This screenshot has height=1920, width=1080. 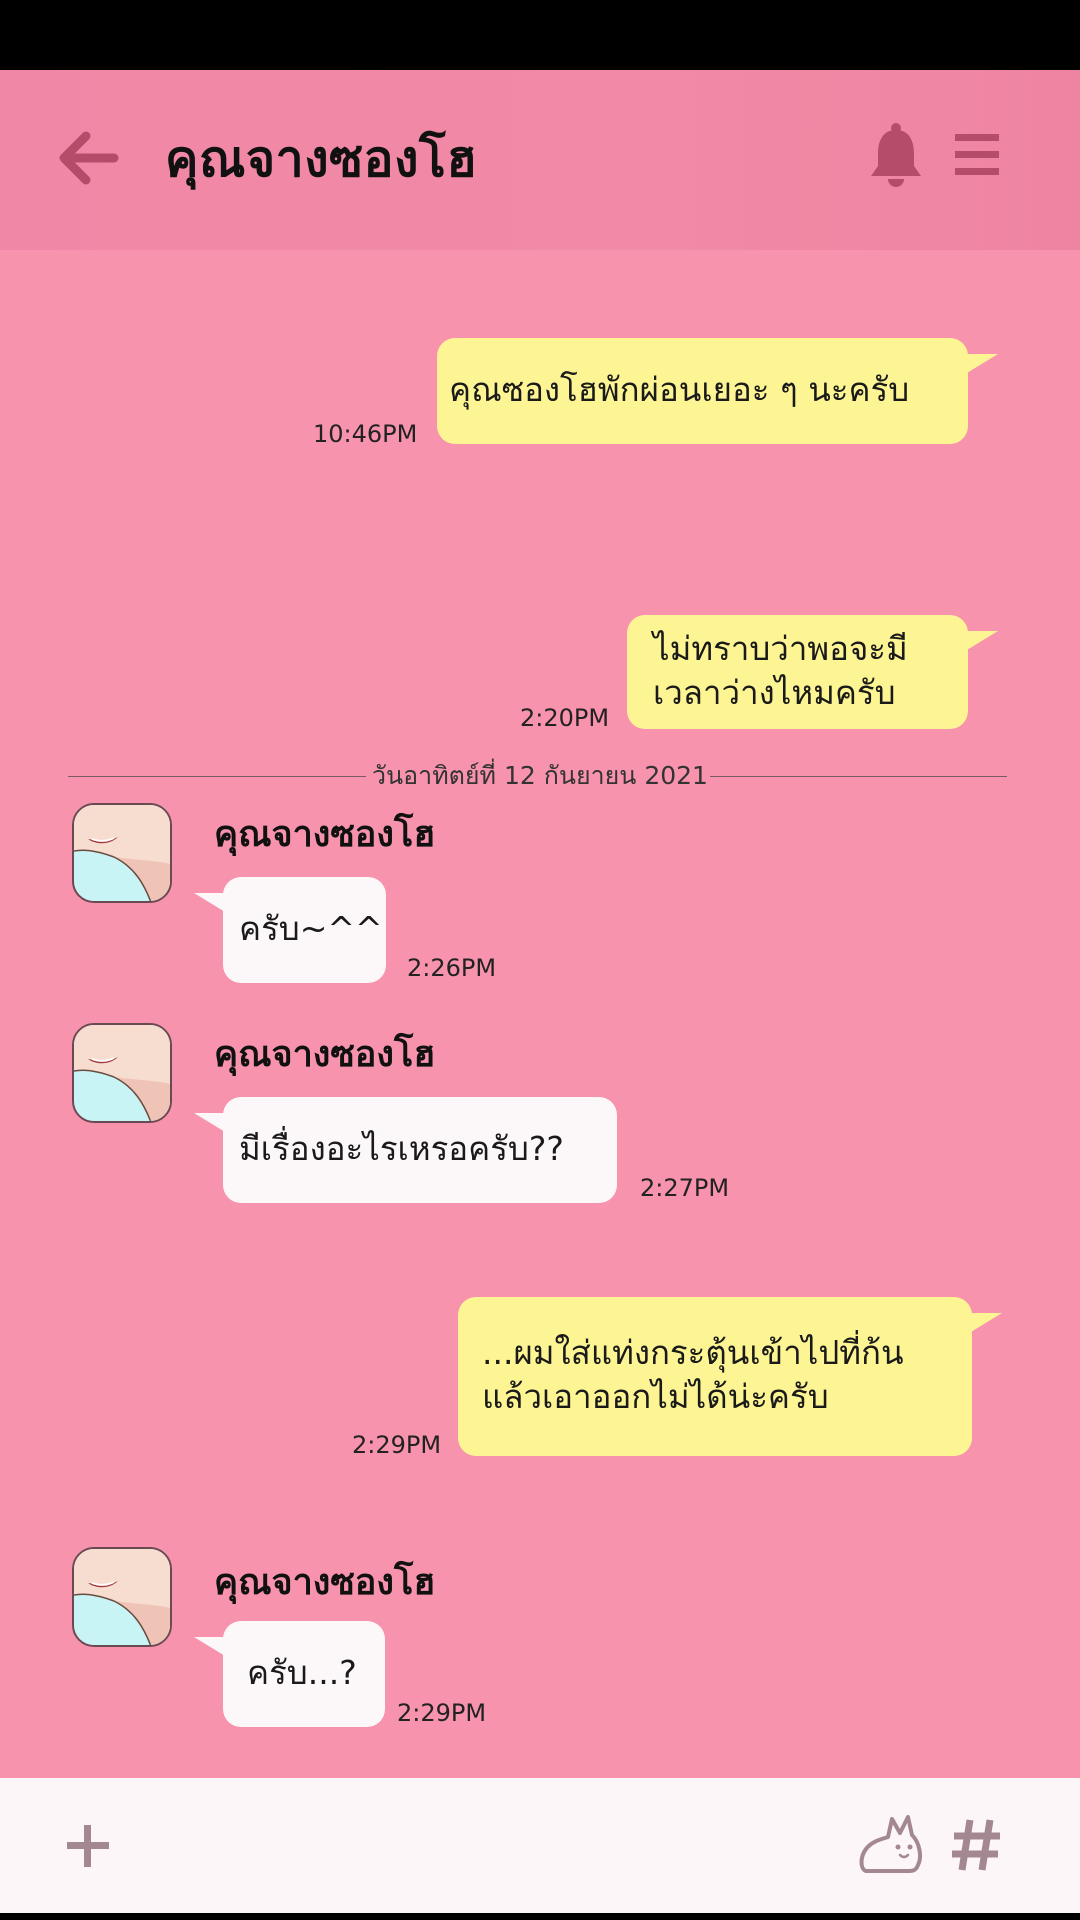 What do you see at coordinates (655, 1396) in the screenshot?
I see `message-text-line: แล้วเอาออกไม่ได้น่ะครับ` at bounding box center [655, 1396].